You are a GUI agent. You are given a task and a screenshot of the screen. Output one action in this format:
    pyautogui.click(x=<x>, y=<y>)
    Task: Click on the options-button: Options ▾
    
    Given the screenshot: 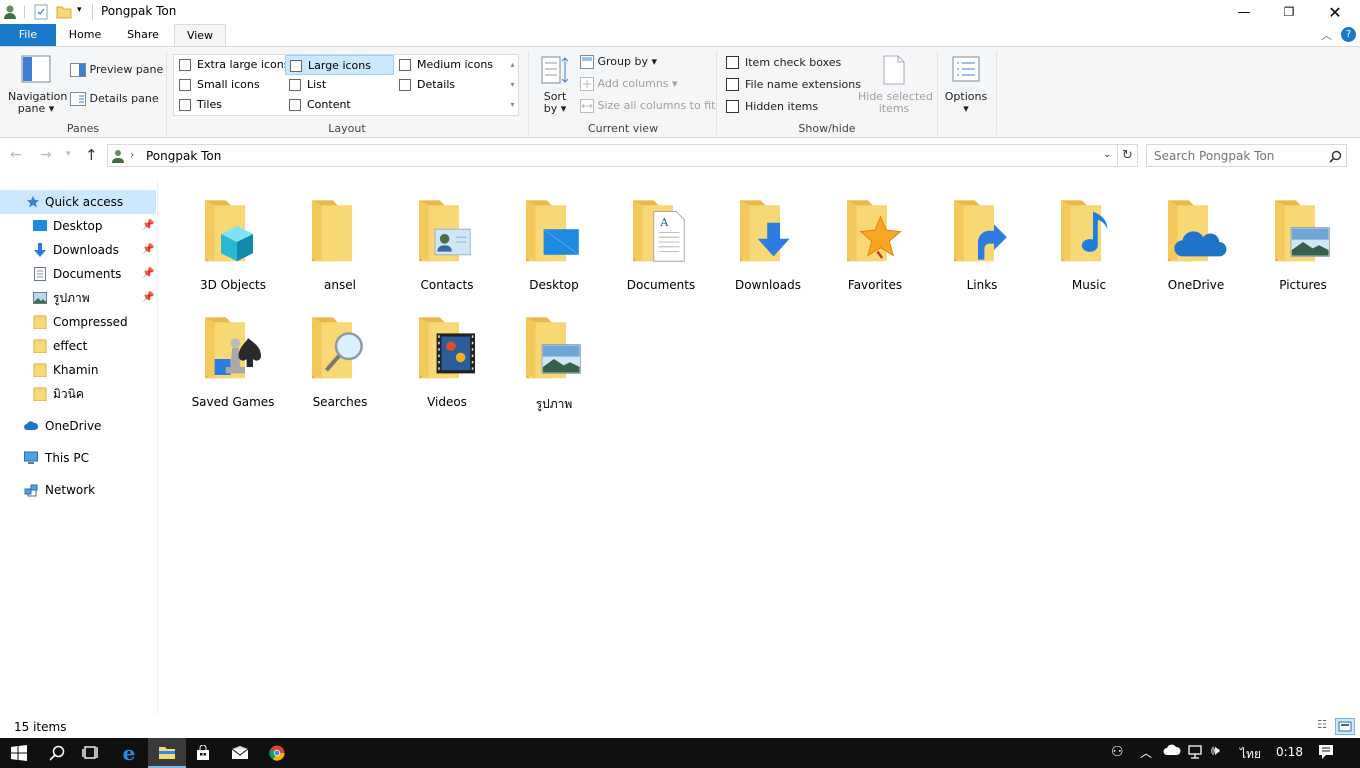 What is the action you would take?
    pyautogui.click(x=966, y=85)
    